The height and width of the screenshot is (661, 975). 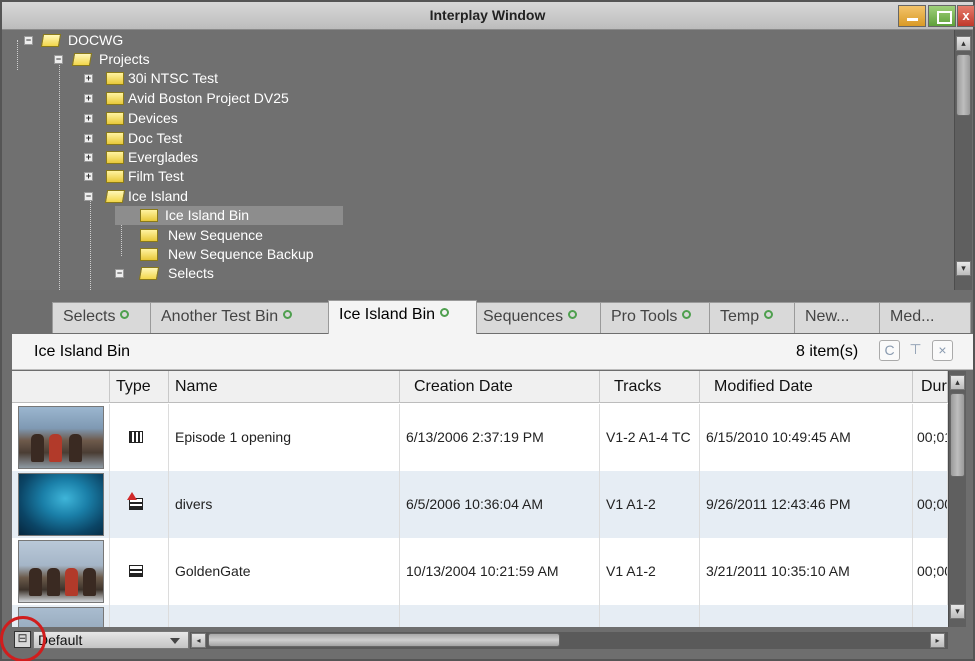 What do you see at coordinates (155, 138) in the screenshot?
I see `tree-item-label: Doc Test` at bounding box center [155, 138].